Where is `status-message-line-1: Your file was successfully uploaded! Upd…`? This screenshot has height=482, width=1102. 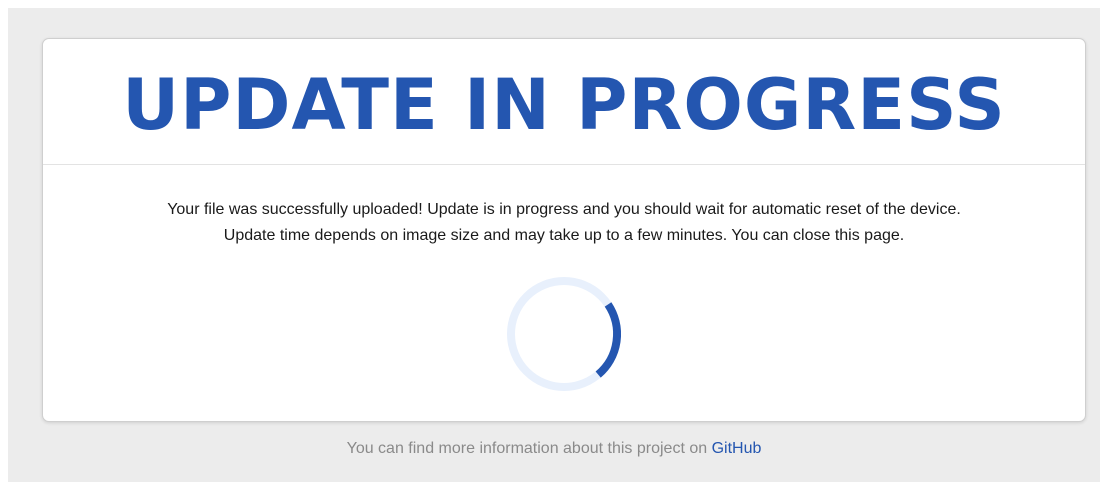 status-message-line-1: Your file was successfully uploaded! Upd… is located at coordinates (564, 209).